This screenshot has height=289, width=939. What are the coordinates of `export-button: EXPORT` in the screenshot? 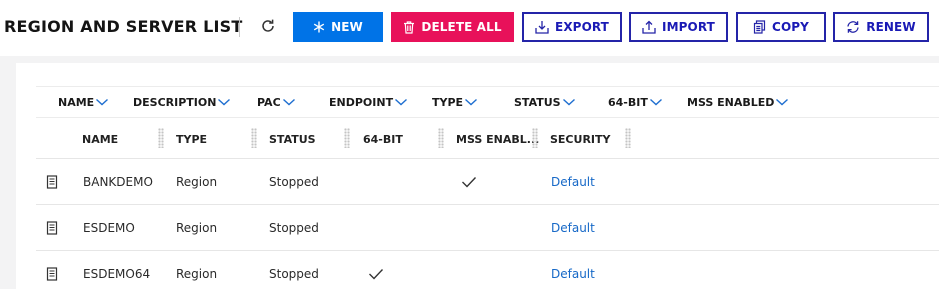 It's located at (572, 27).